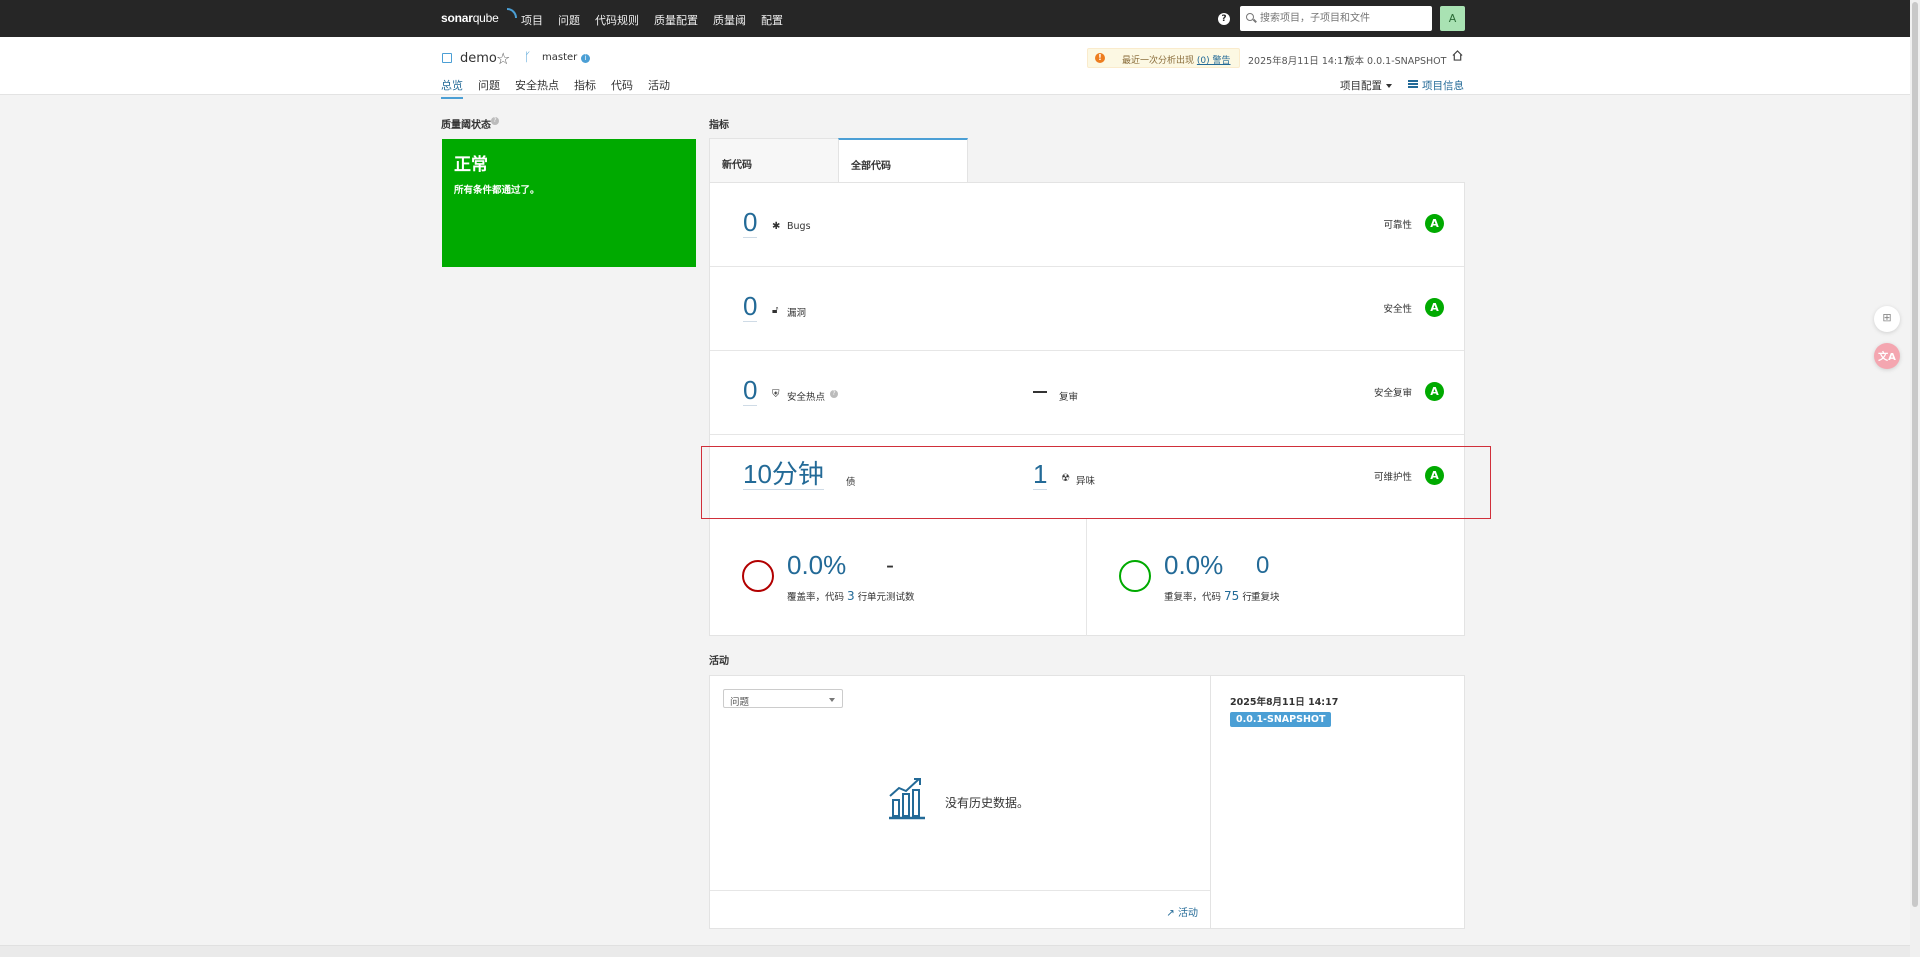 The height and width of the screenshot is (957, 1920). I want to click on scrollbar, so click(1915, 478).